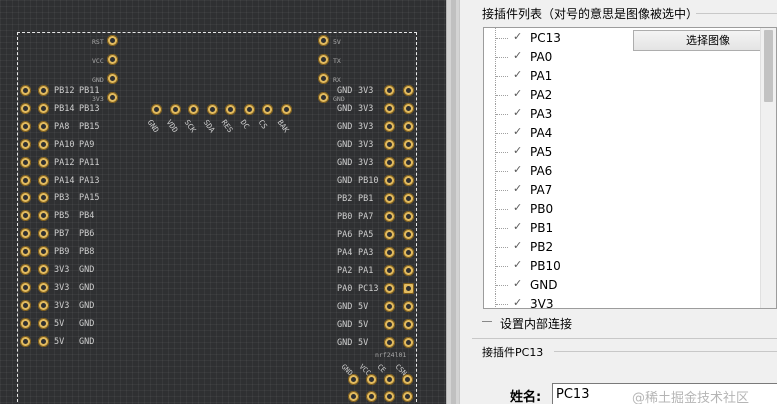 Image resolution: width=777 pixels, height=404 pixels. I want to click on connector-list-item: ✓ PB0, so click(623, 208).